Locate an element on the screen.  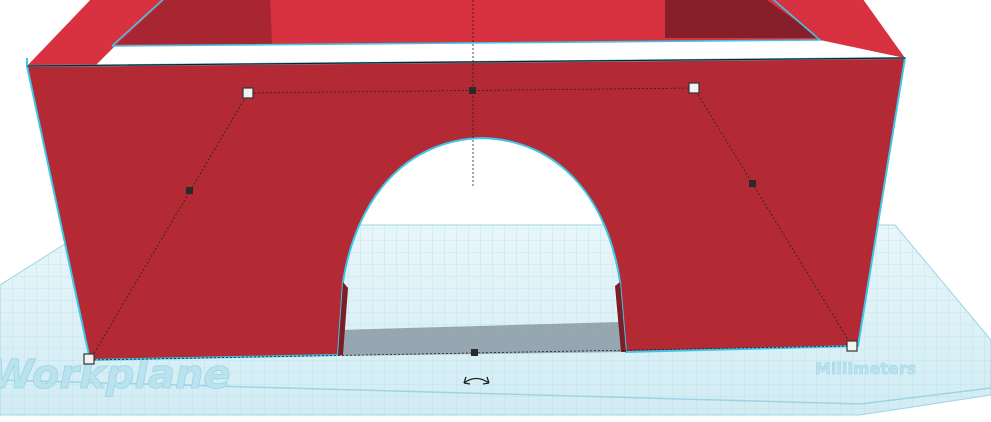
midpoint-handle-left is located at coordinates (189, 190).